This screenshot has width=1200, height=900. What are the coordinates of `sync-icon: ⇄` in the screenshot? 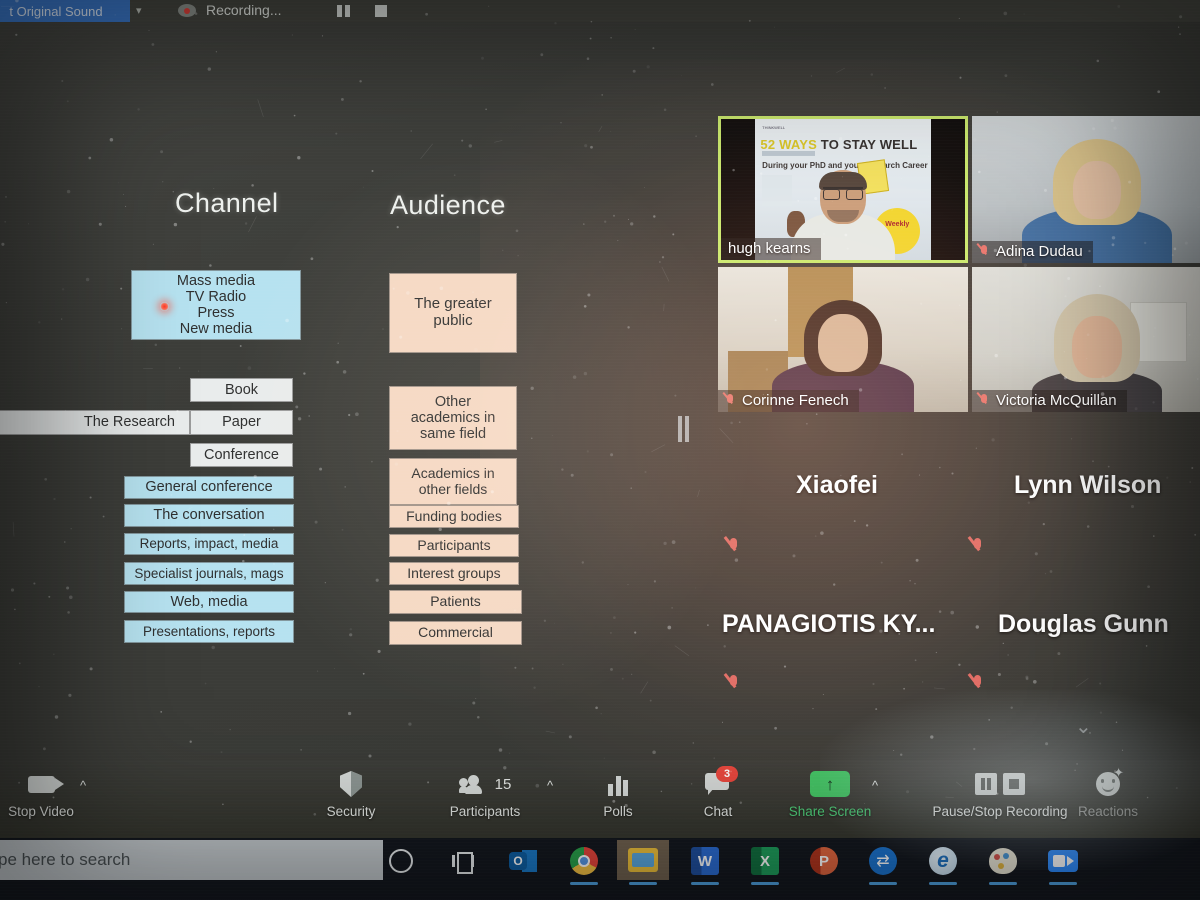 It's located at (883, 863).